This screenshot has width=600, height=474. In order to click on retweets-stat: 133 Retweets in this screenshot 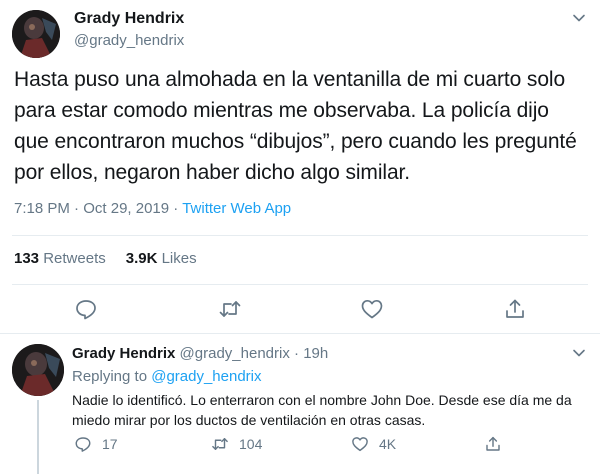, I will do `click(60, 258)`.